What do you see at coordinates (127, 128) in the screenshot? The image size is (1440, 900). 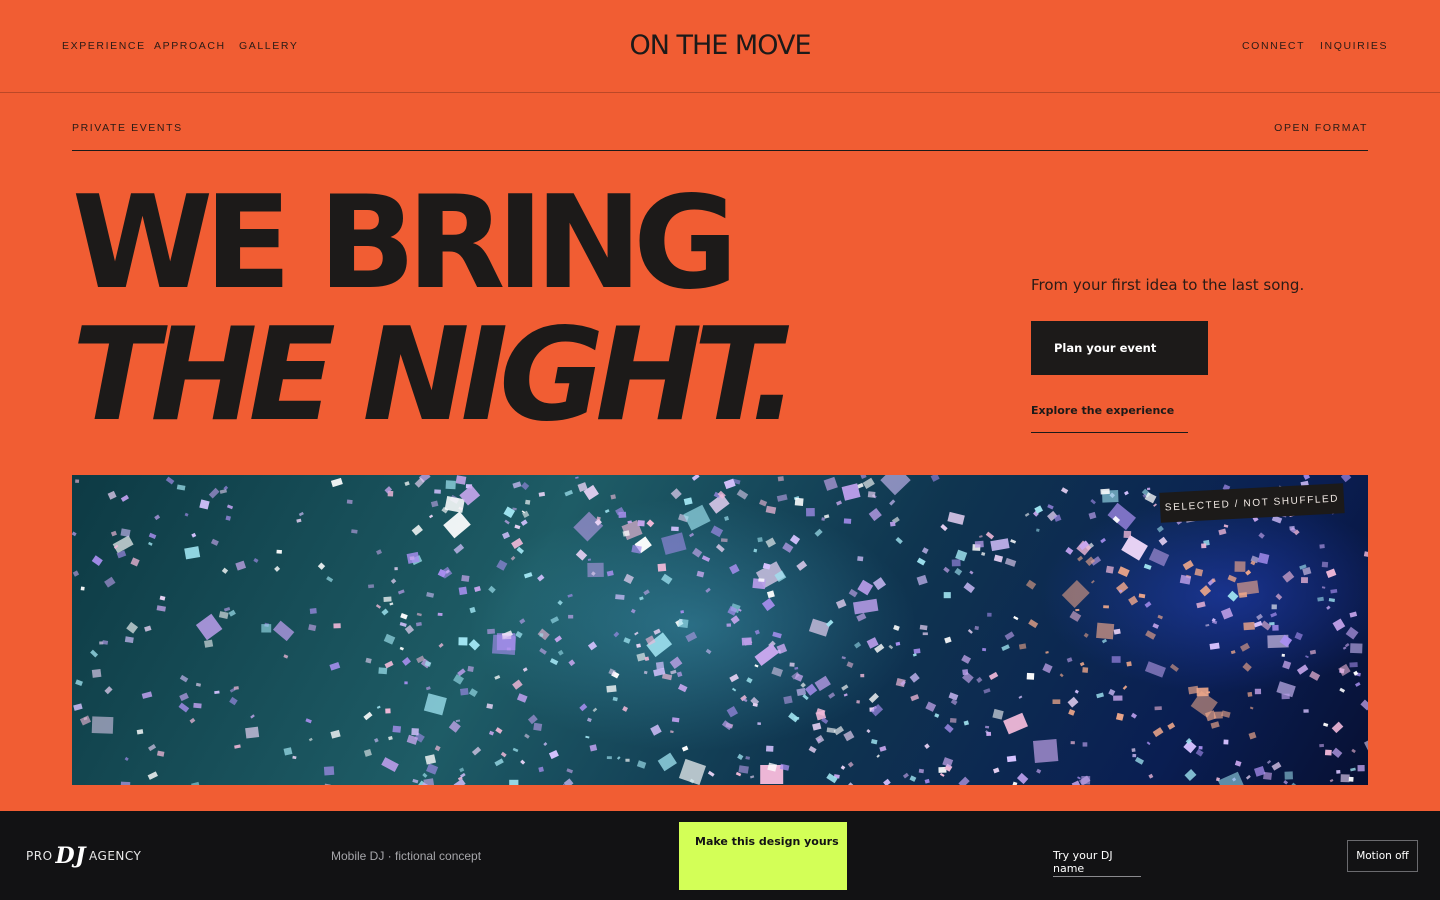 I see `section-label-private-events: PRIVATE EVENTS` at bounding box center [127, 128].